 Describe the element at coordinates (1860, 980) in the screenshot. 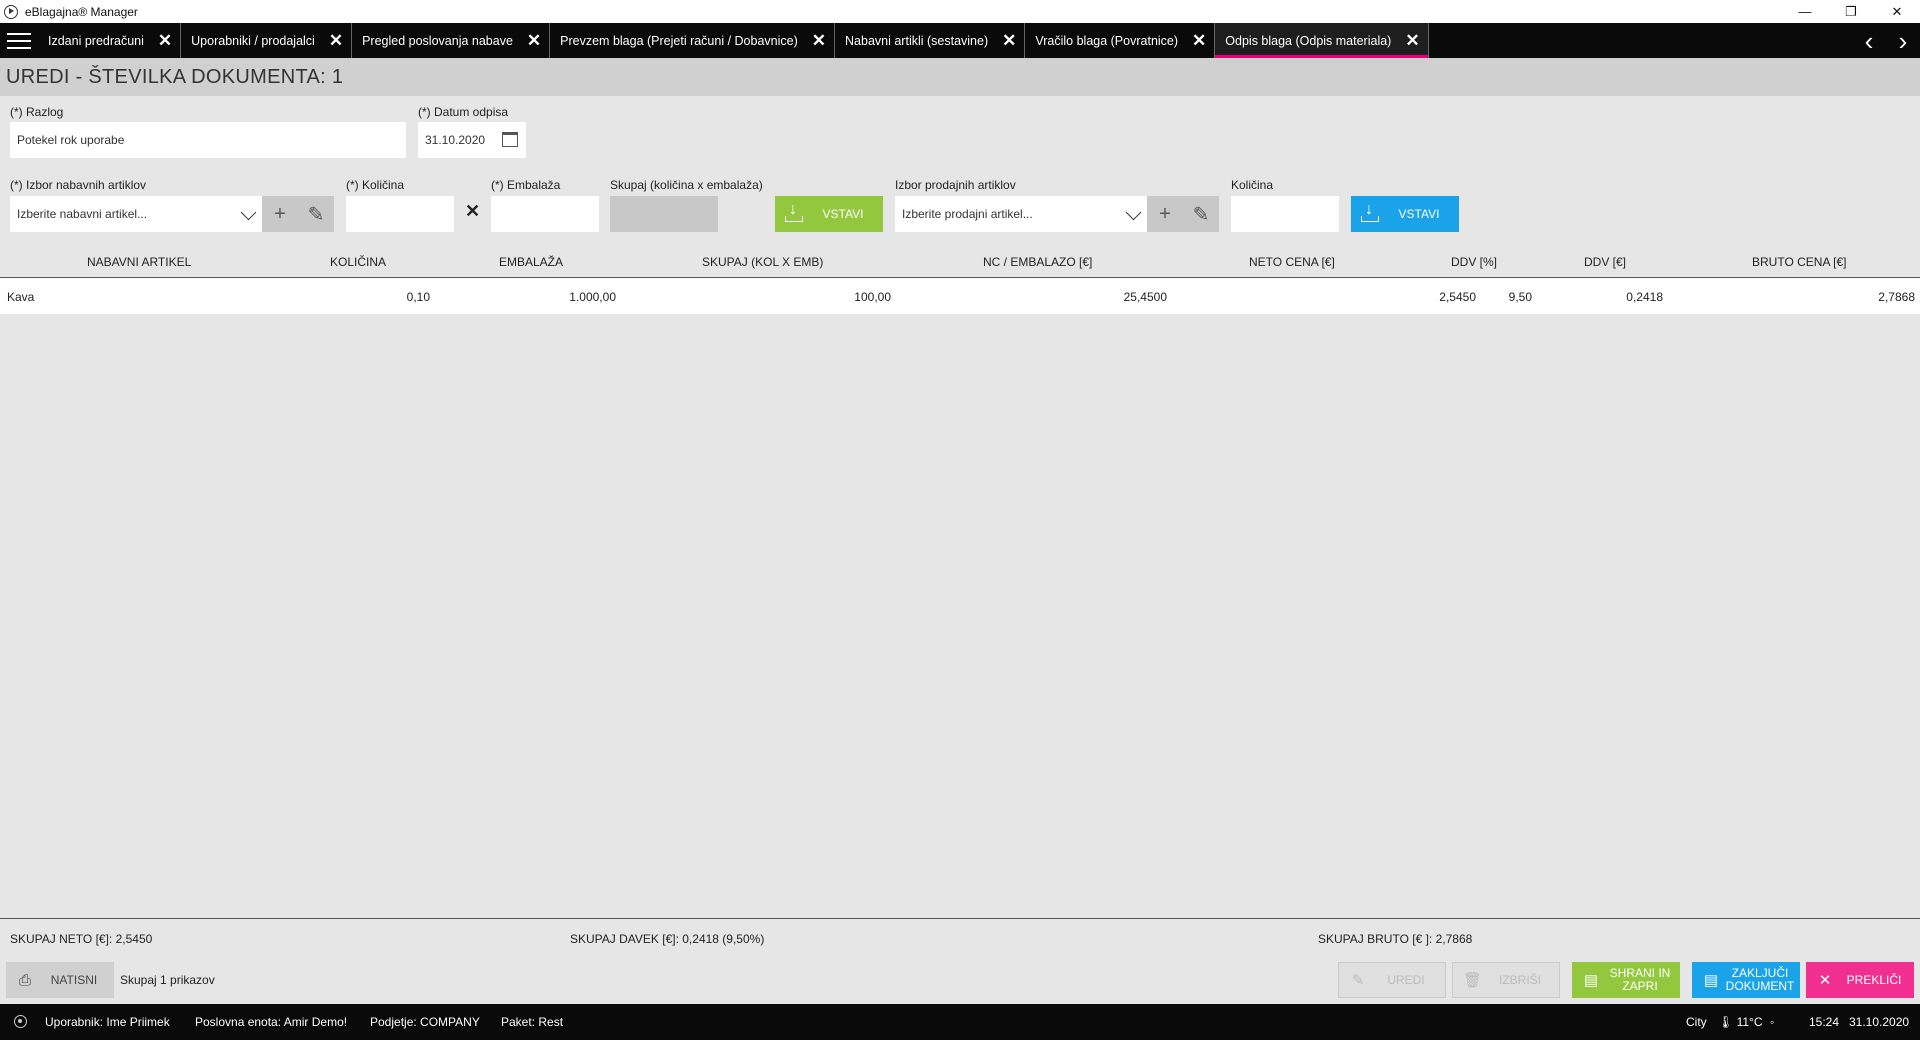

I see `preklici-button: ✕ PREKLIČI` at that location.